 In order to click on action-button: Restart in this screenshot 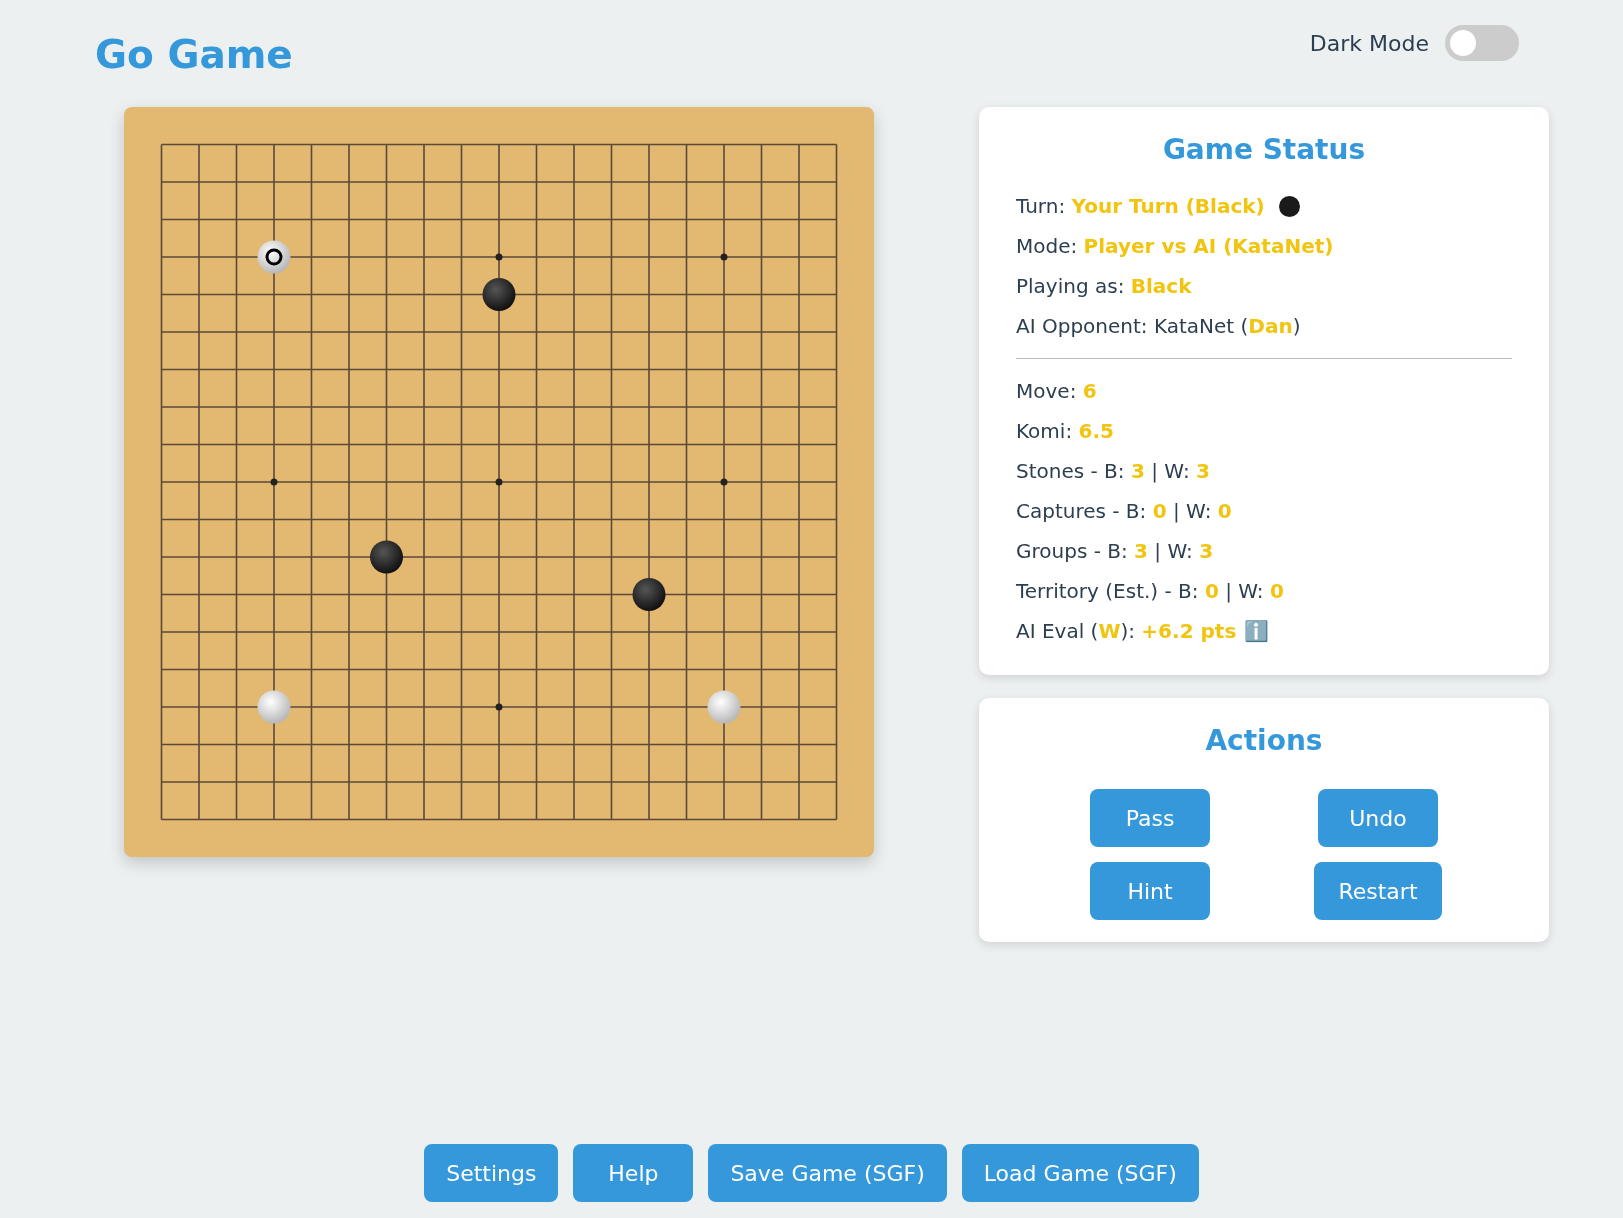, I will do `click(1378, 891)`.